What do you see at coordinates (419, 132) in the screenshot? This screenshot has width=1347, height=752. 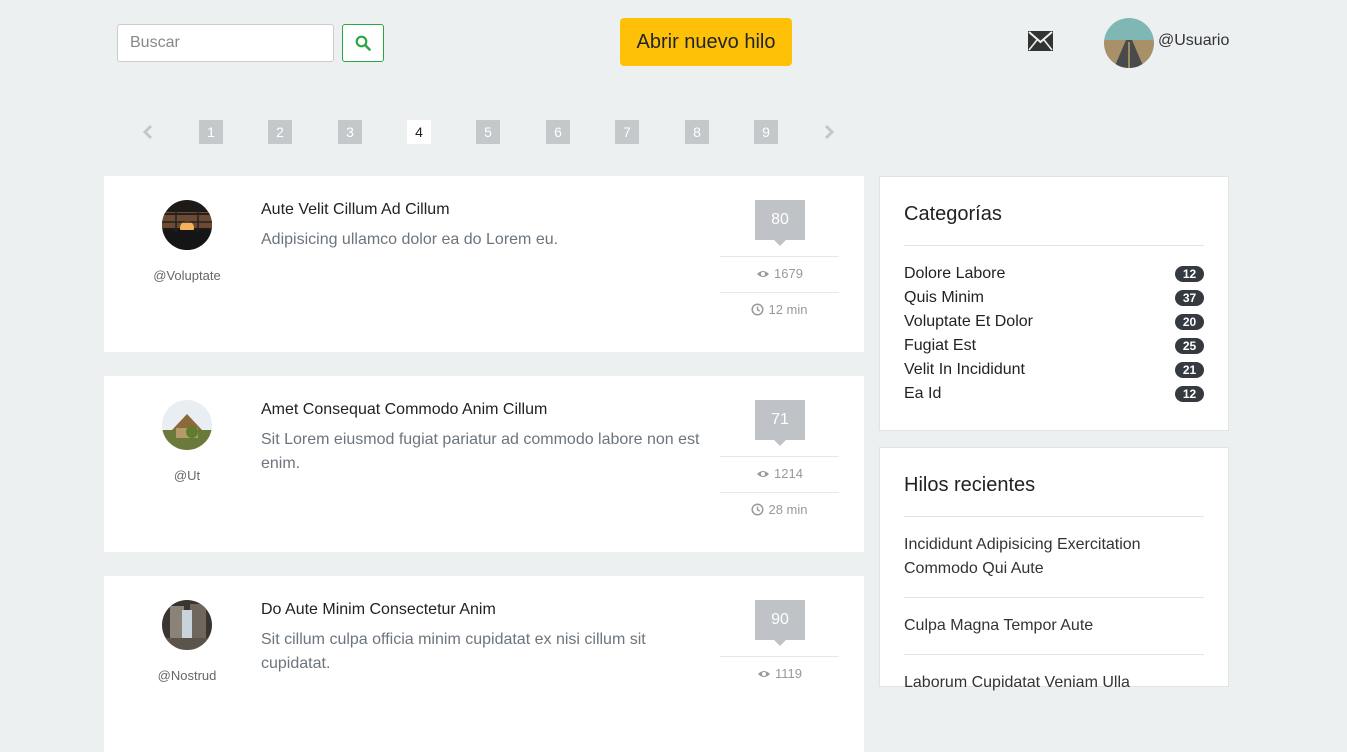 I see `page-4-current: 4` at bounding box center [419, 132].